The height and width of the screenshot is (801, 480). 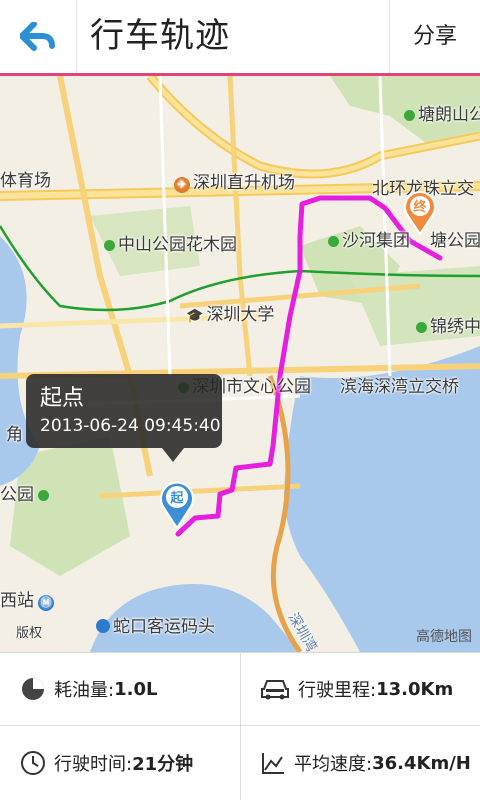 I want to click on stat-distance: 行驶里程: 13.0Km, so click(x=360, y=689).